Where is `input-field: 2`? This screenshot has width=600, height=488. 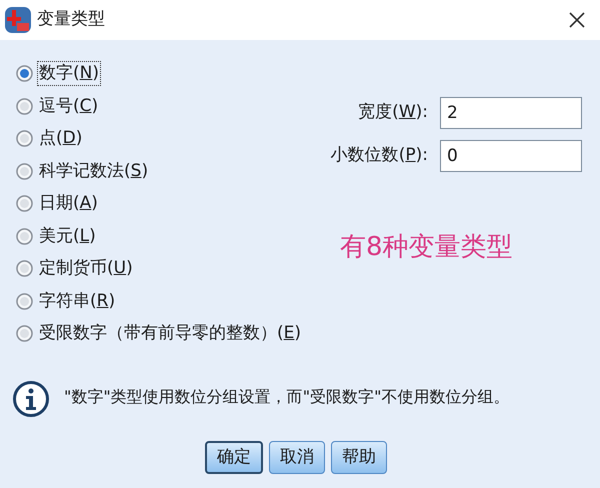
input-field: 2 is located at coordinates (511, 113).